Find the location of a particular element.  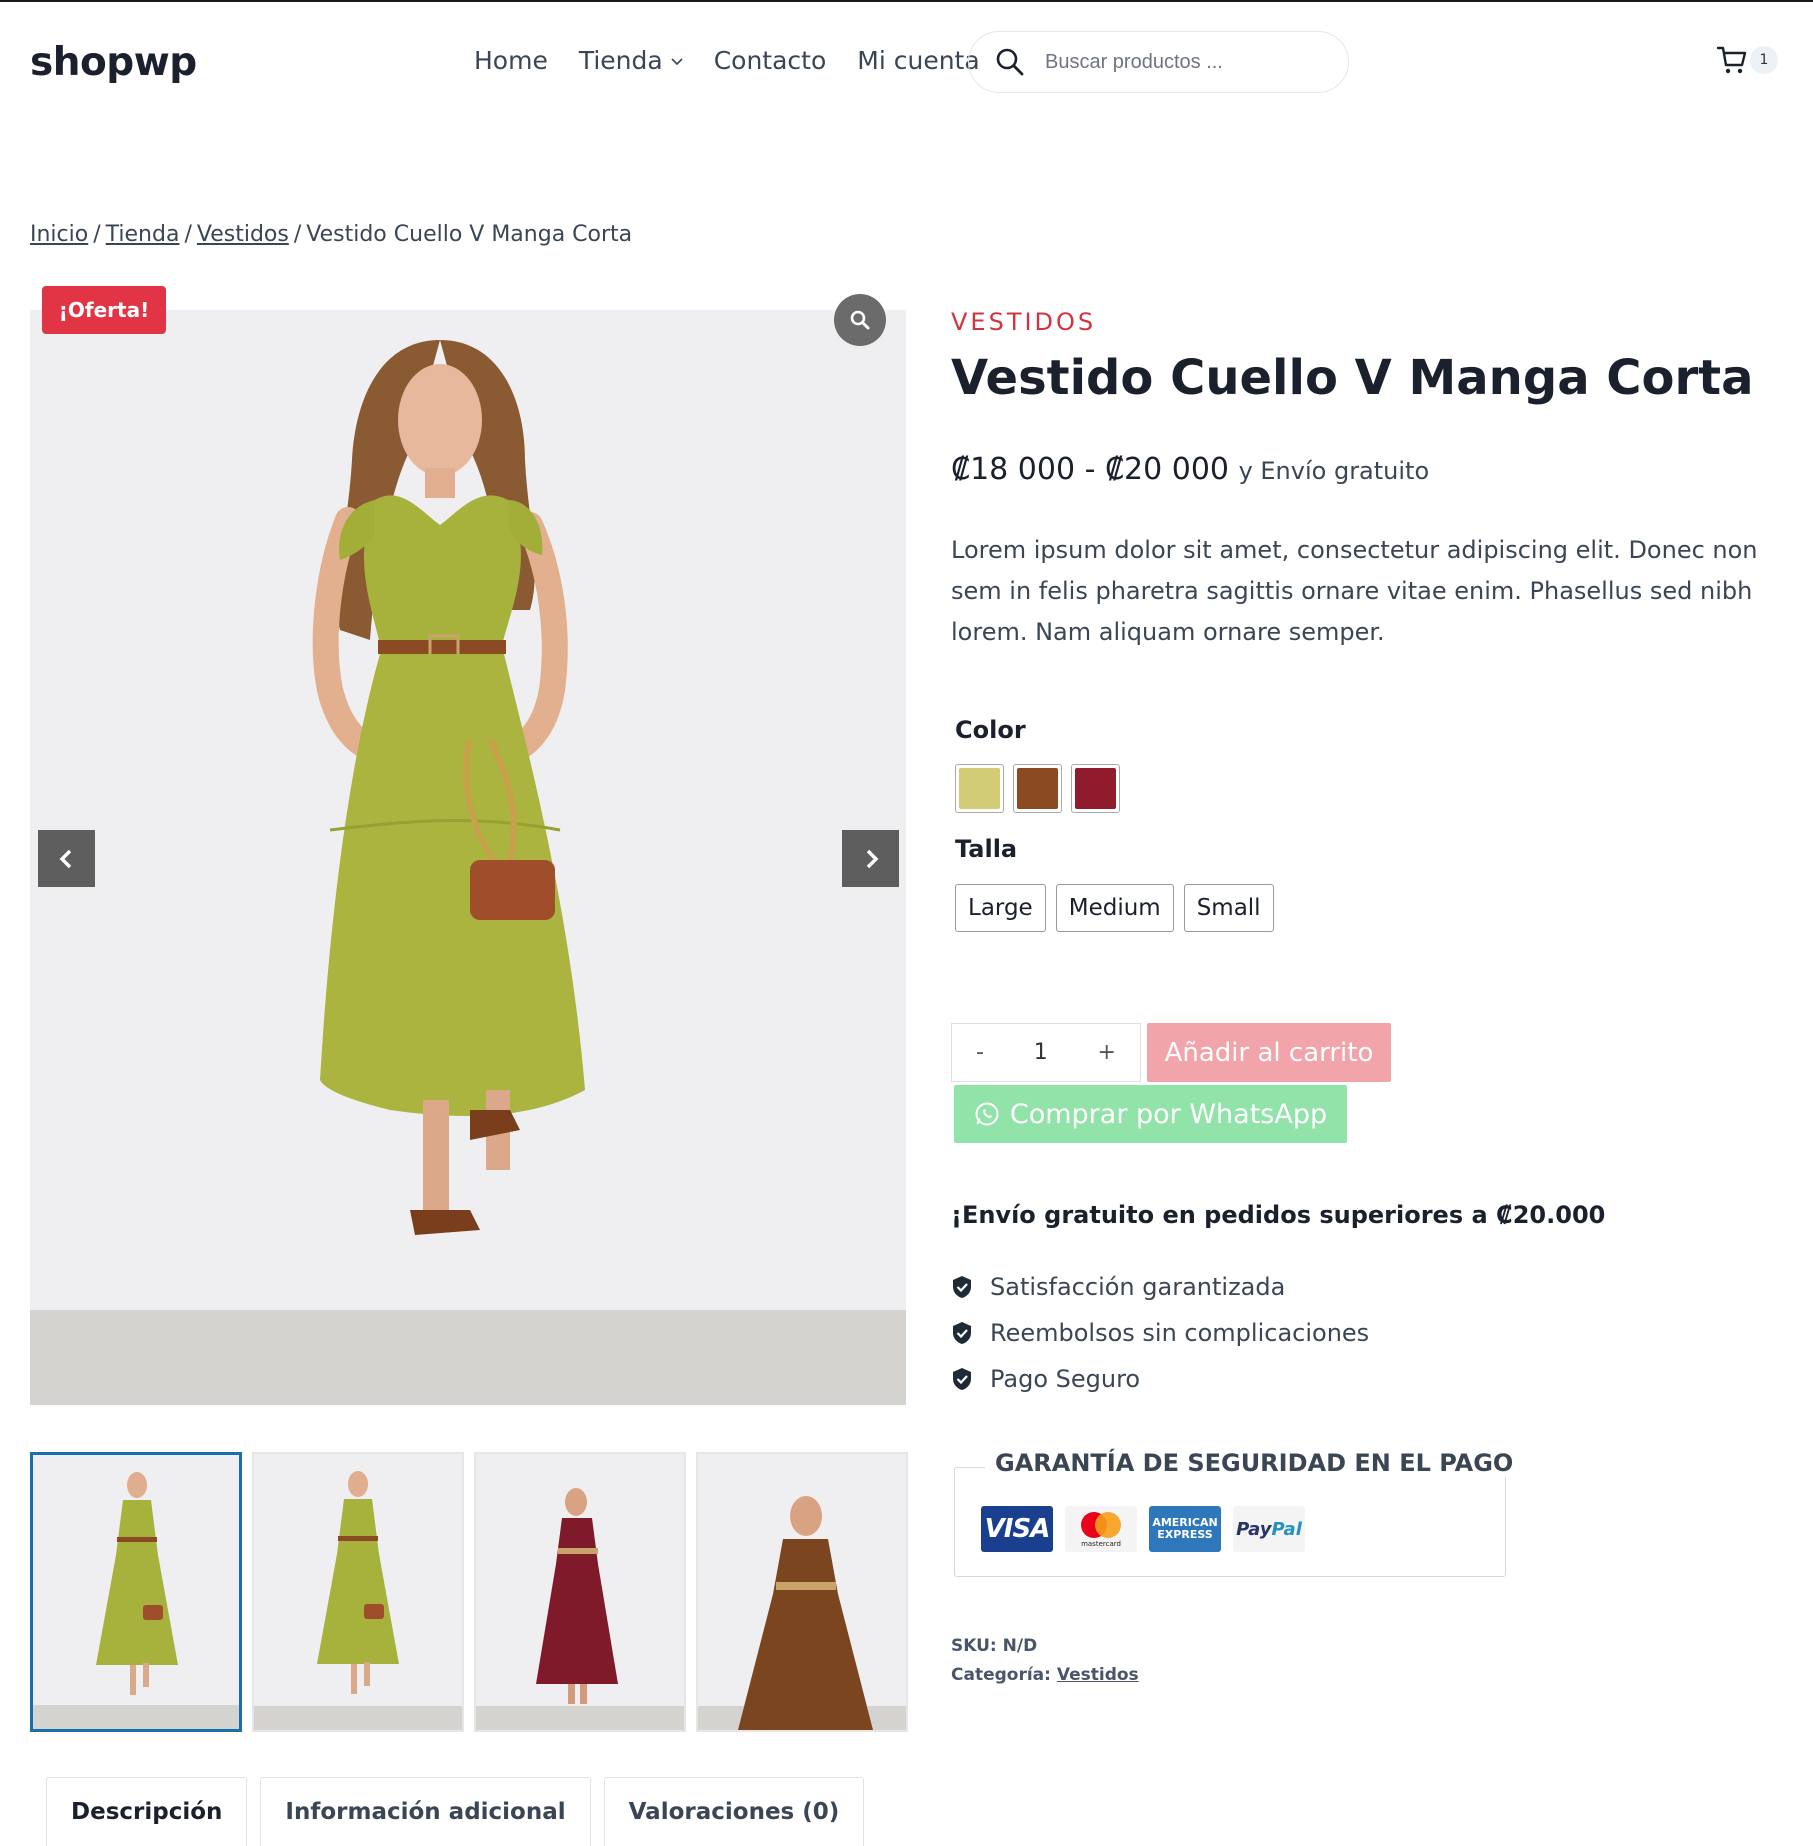

payment-guarantee-title: GARANTÍA DE SEGURIDAD EN EL PAGO is located at coordinates (1254, 1463).